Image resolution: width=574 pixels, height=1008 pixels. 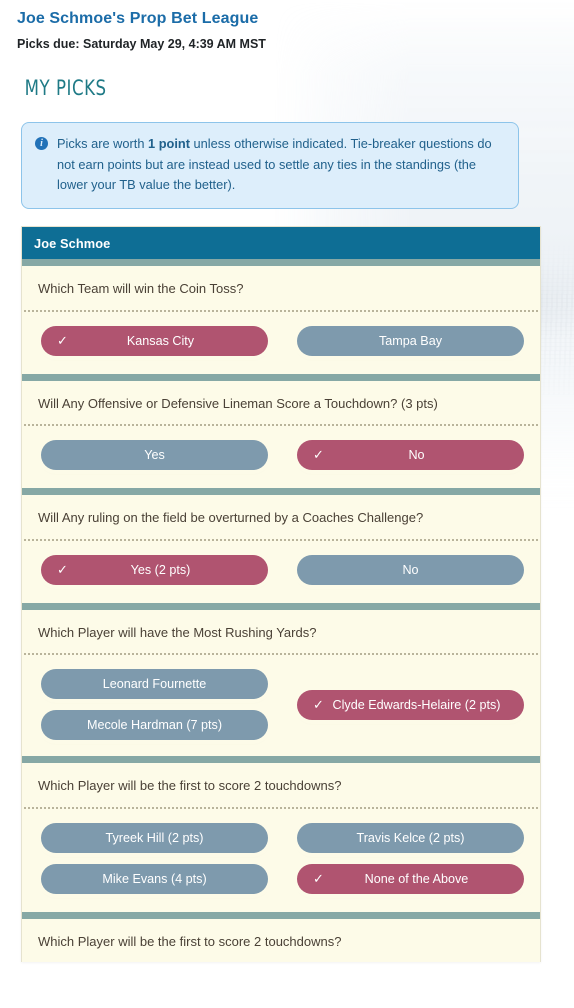 What do you see at coordinates (281, 343) in the screenshot?
I see `option-group: ✓ Kansas City Tampa Bay` at bounding box center [281, 343].